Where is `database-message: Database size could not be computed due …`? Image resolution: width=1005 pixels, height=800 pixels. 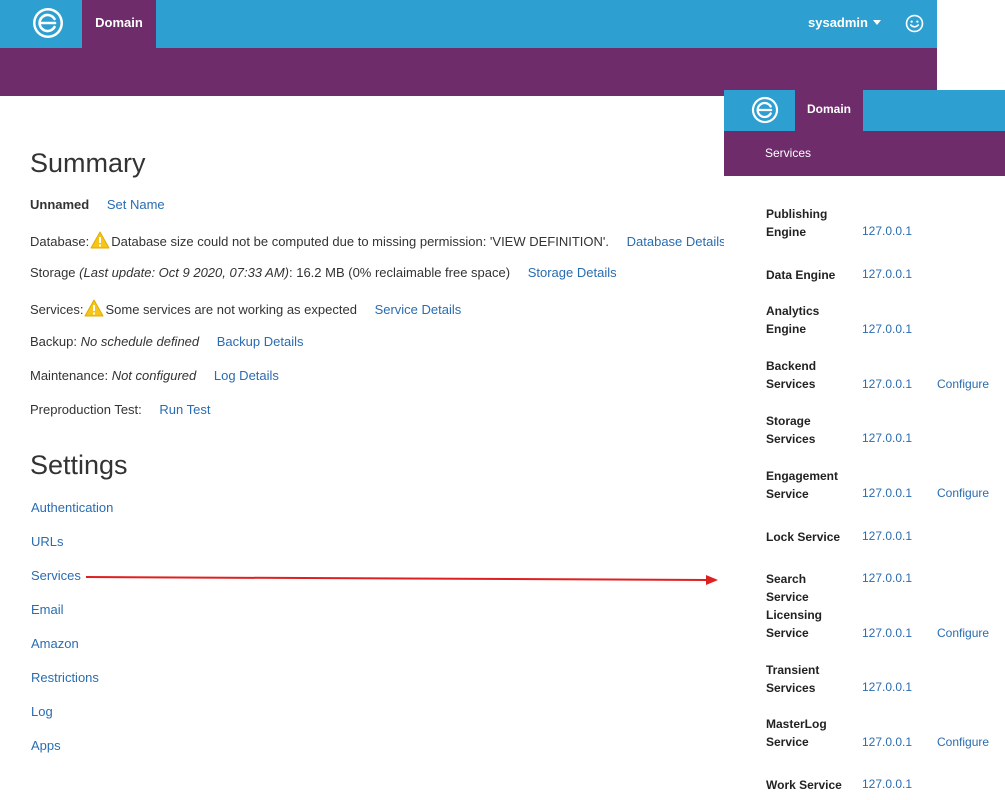 database-message: Database size could not be computed due … is located at coordinates (360, 241).